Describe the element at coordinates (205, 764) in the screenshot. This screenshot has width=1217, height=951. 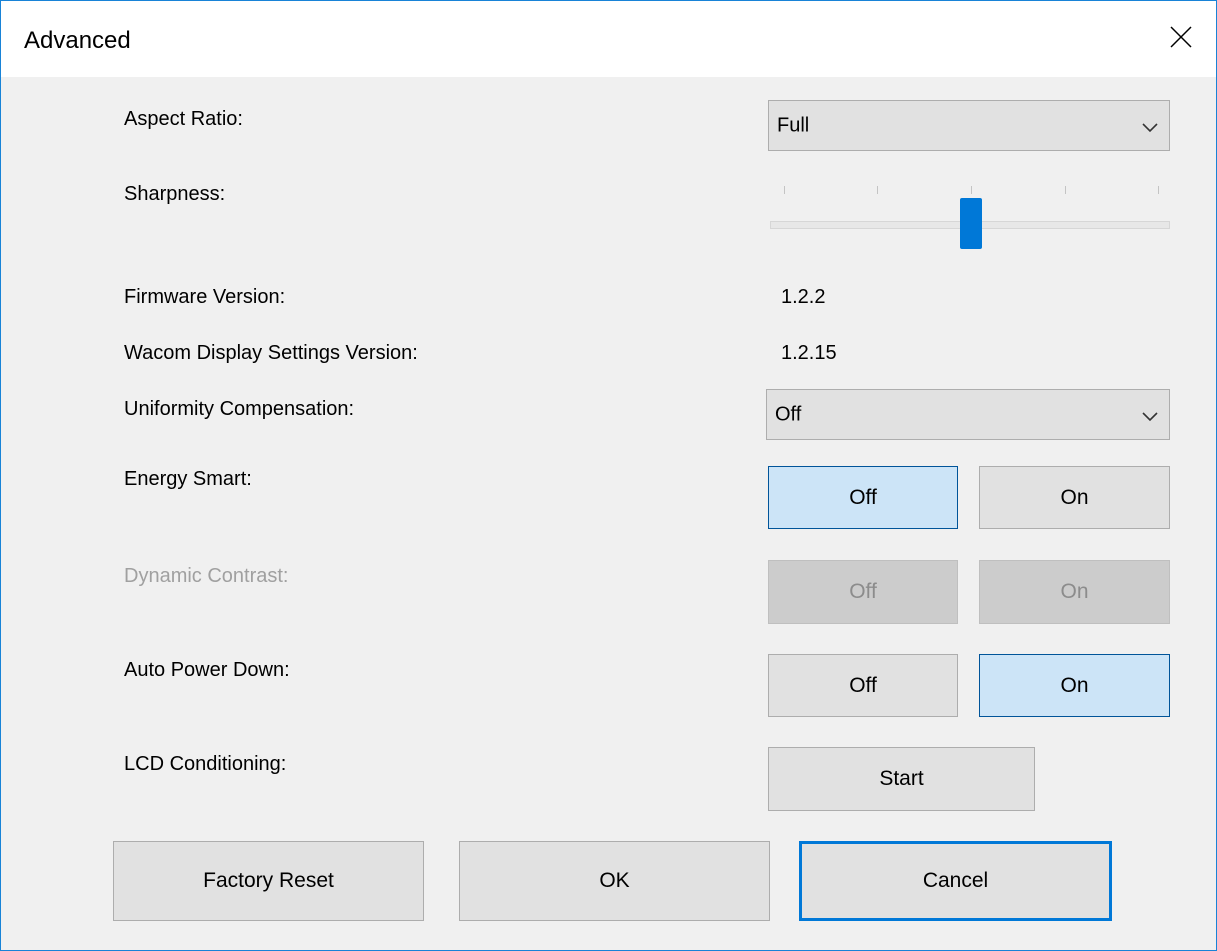
I see `lcd-conditioning-label: LCD Conditioning:` at that location.